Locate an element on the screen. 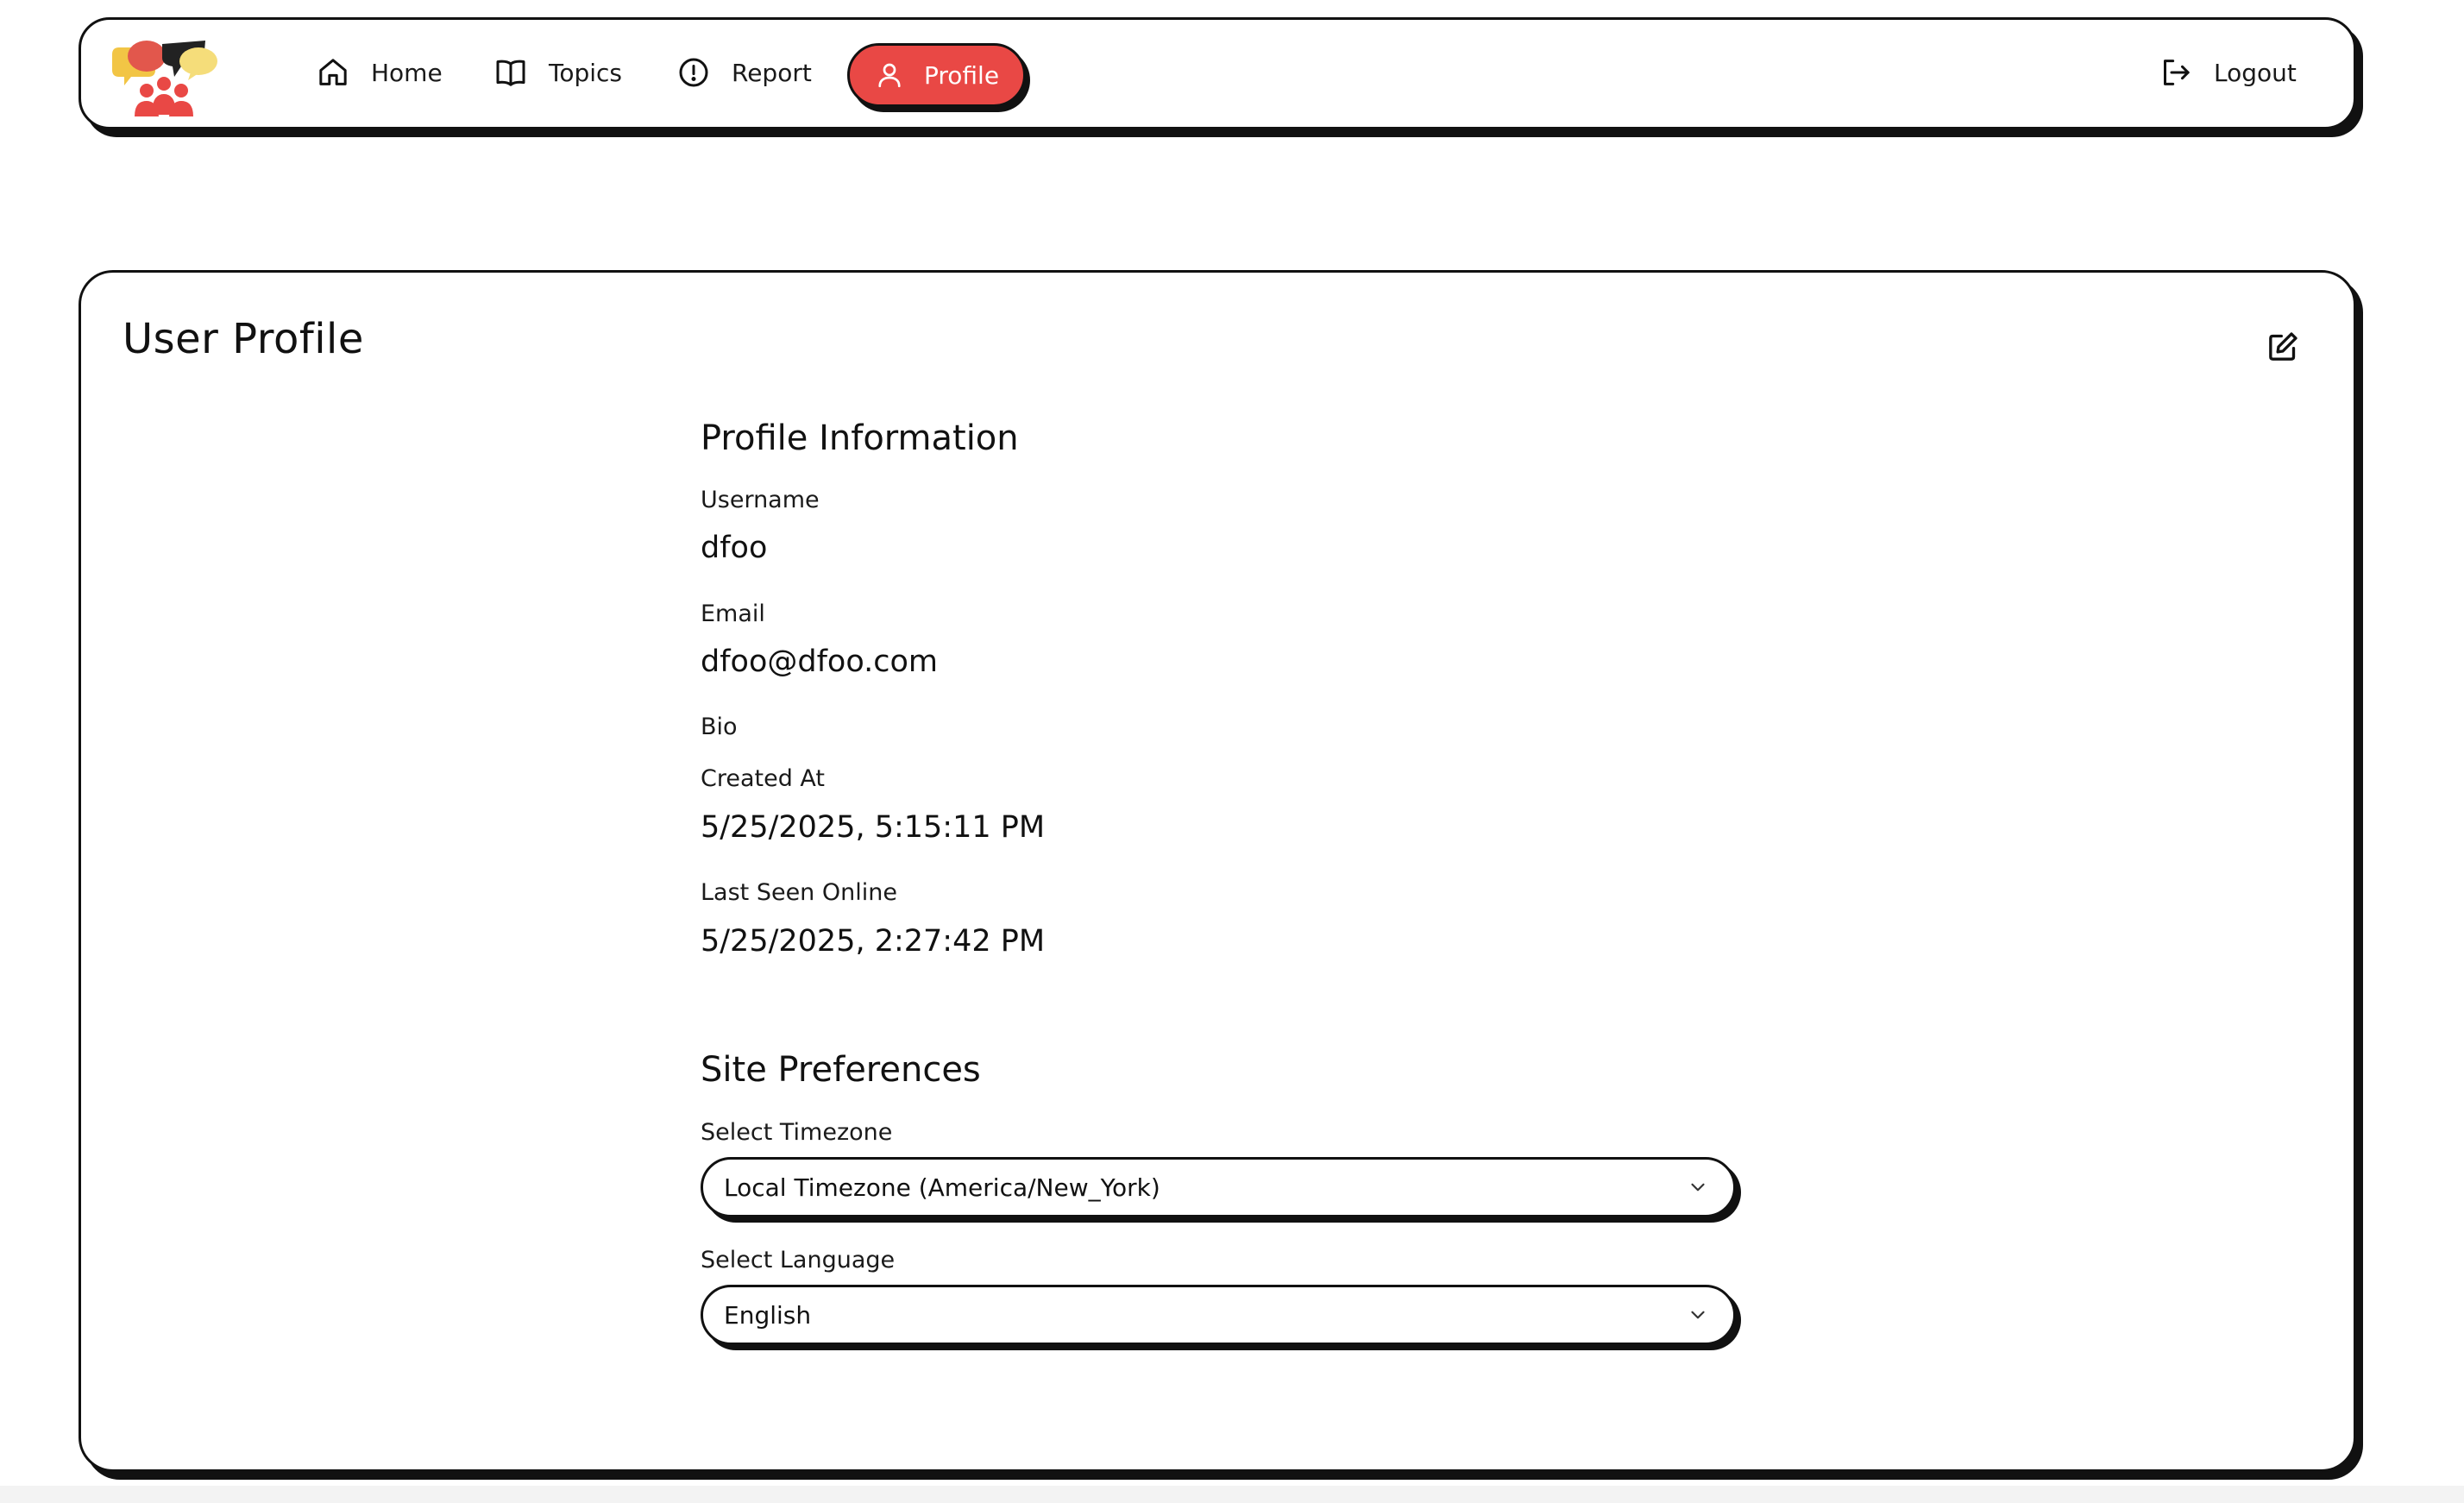  created-at-label: Created At is located at coordinates (764, 778).